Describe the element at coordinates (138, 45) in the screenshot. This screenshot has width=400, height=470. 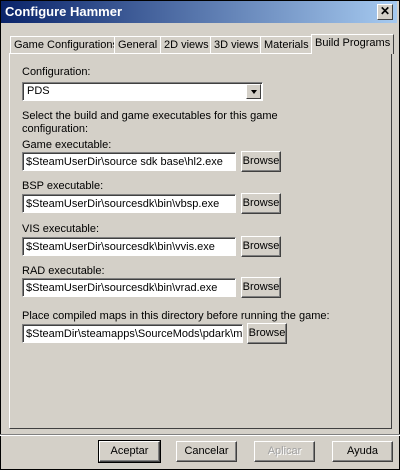
I see `tab-general: General` at that location.